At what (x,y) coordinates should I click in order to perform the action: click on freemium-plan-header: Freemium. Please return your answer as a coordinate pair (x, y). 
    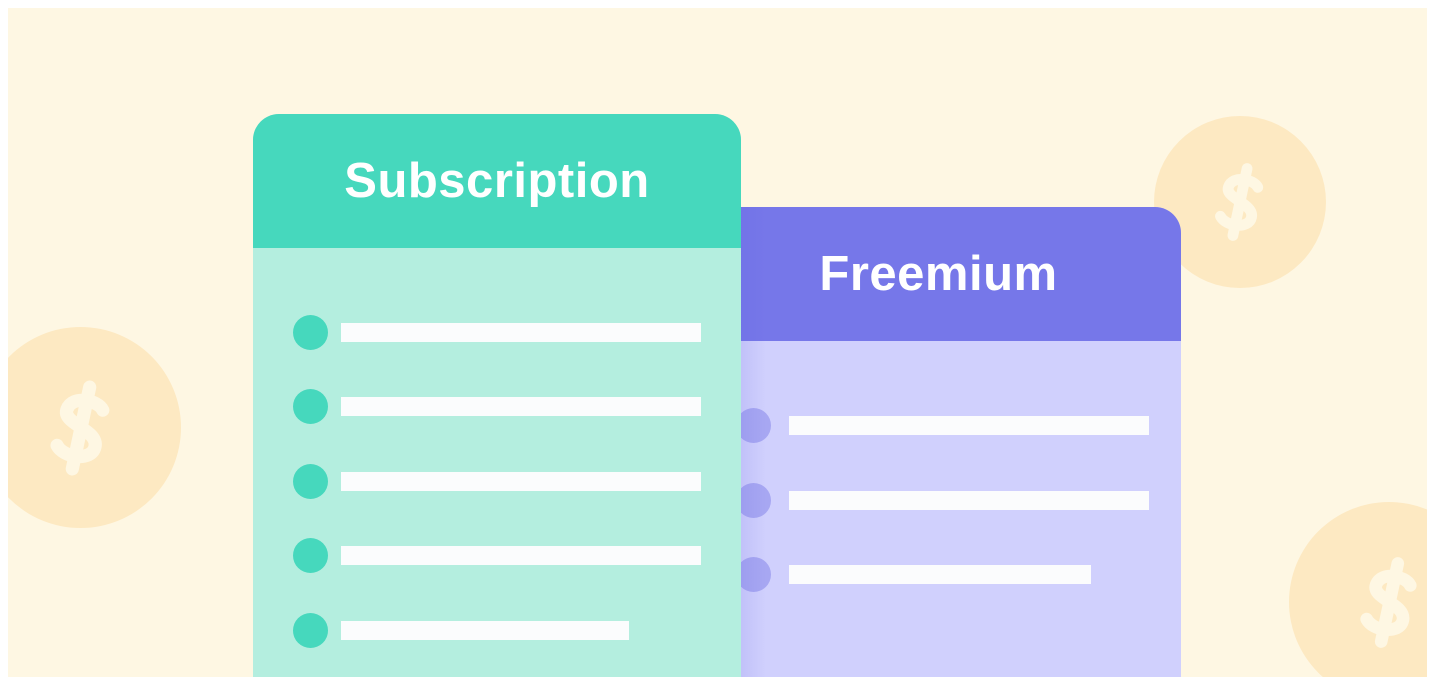
    Looking at the image, I should click on (938, 274).